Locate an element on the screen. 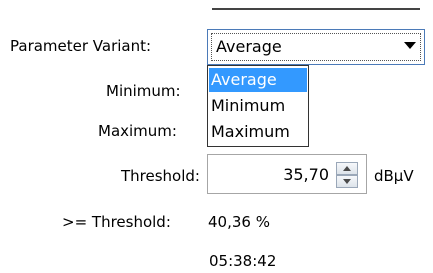 This screenshot has width=433, height=273. arrow-down-icon is located at coordinates (347, 181).